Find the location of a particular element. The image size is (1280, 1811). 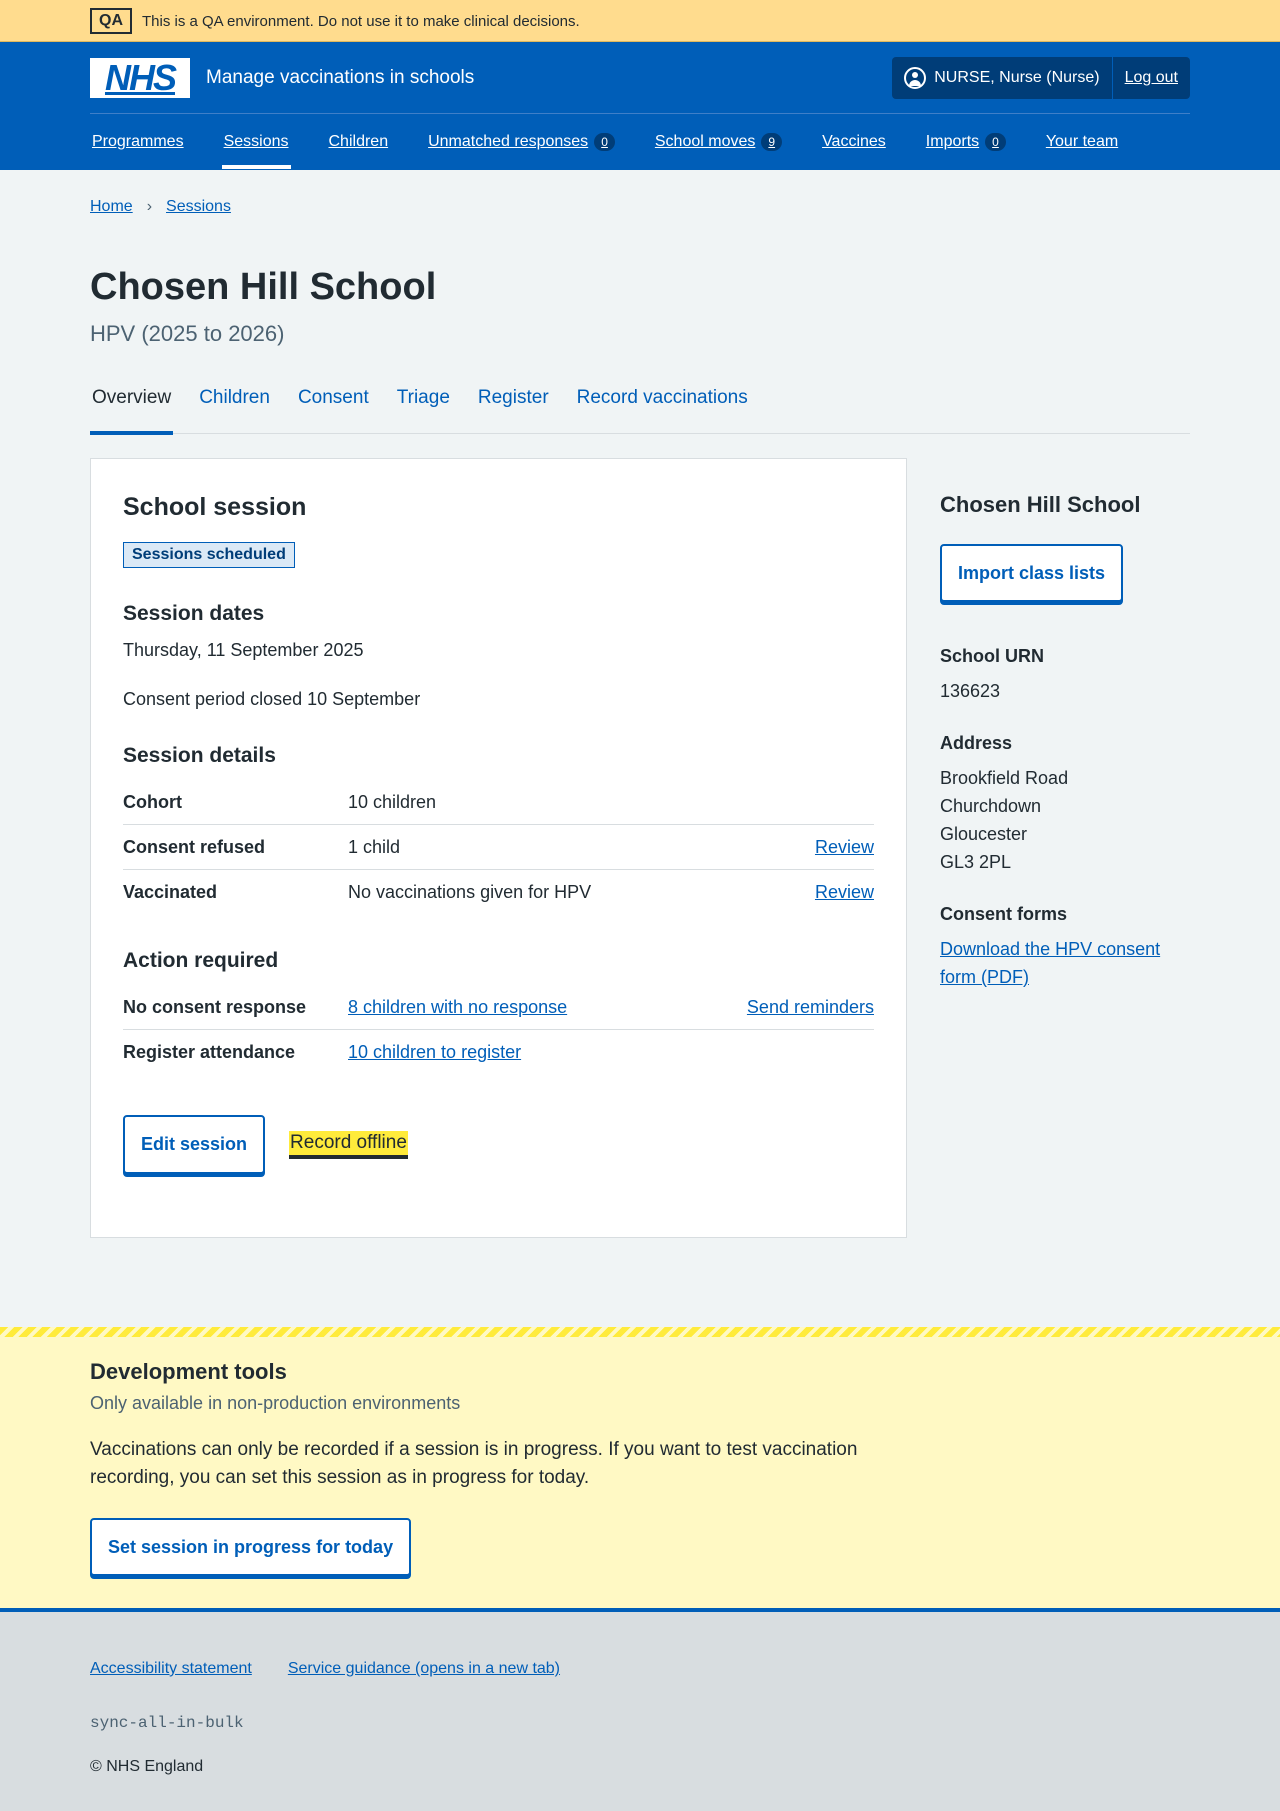

school-urn-value: 136623 is located at coordinates (970, 691).